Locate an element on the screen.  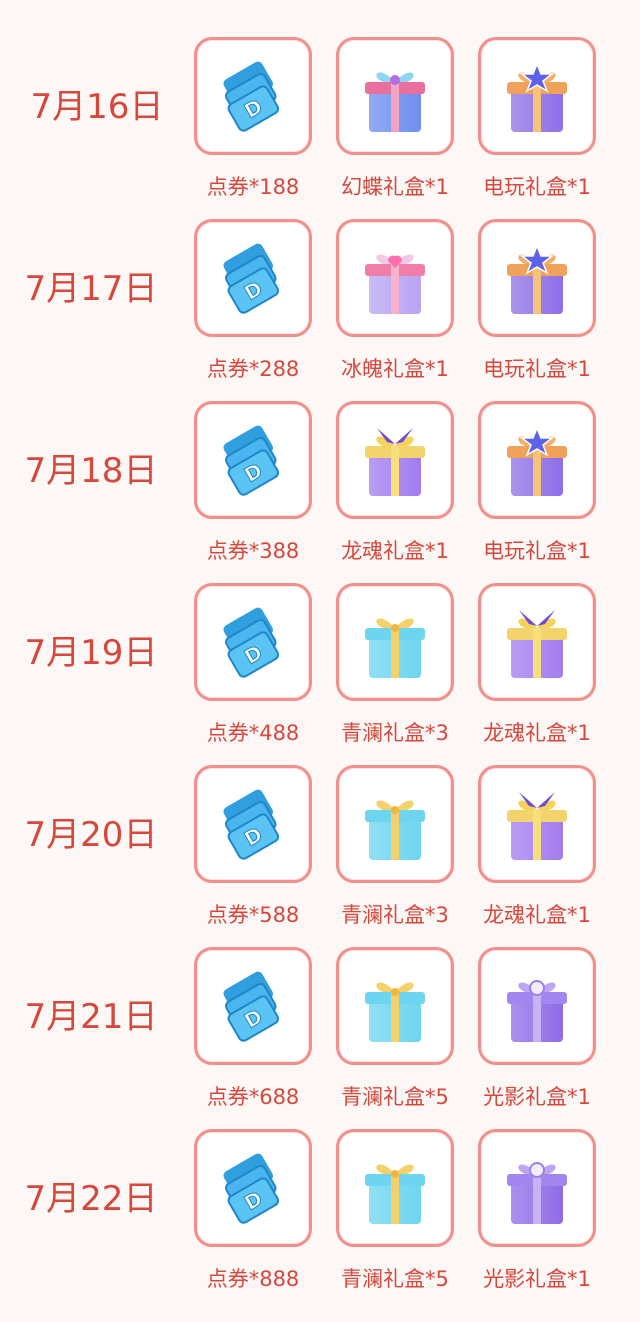
reward-item: D 点券*888 is located at coordinates (253, 1214).